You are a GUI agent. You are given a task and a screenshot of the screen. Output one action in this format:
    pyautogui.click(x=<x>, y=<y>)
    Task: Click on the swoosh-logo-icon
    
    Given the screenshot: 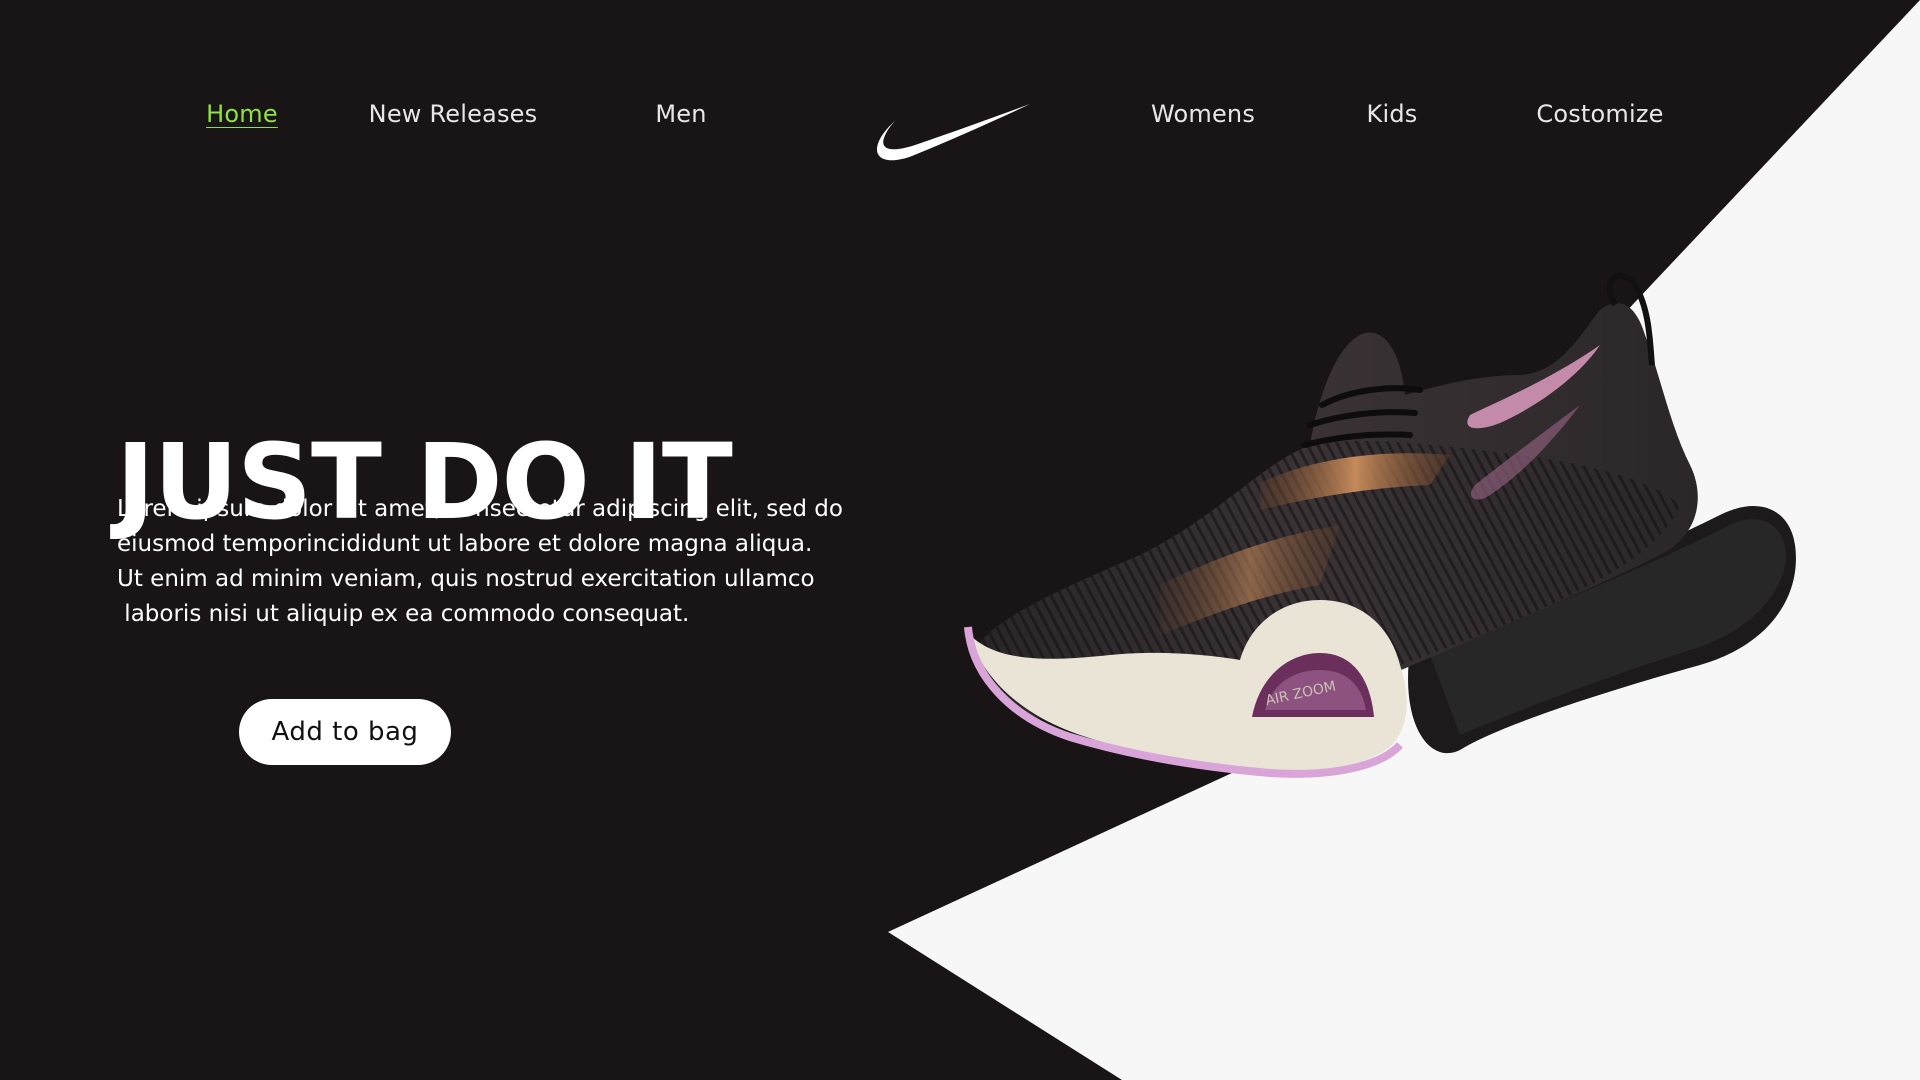 What is the action you would take?
    pyautogui.click(x=952, y=132)
    